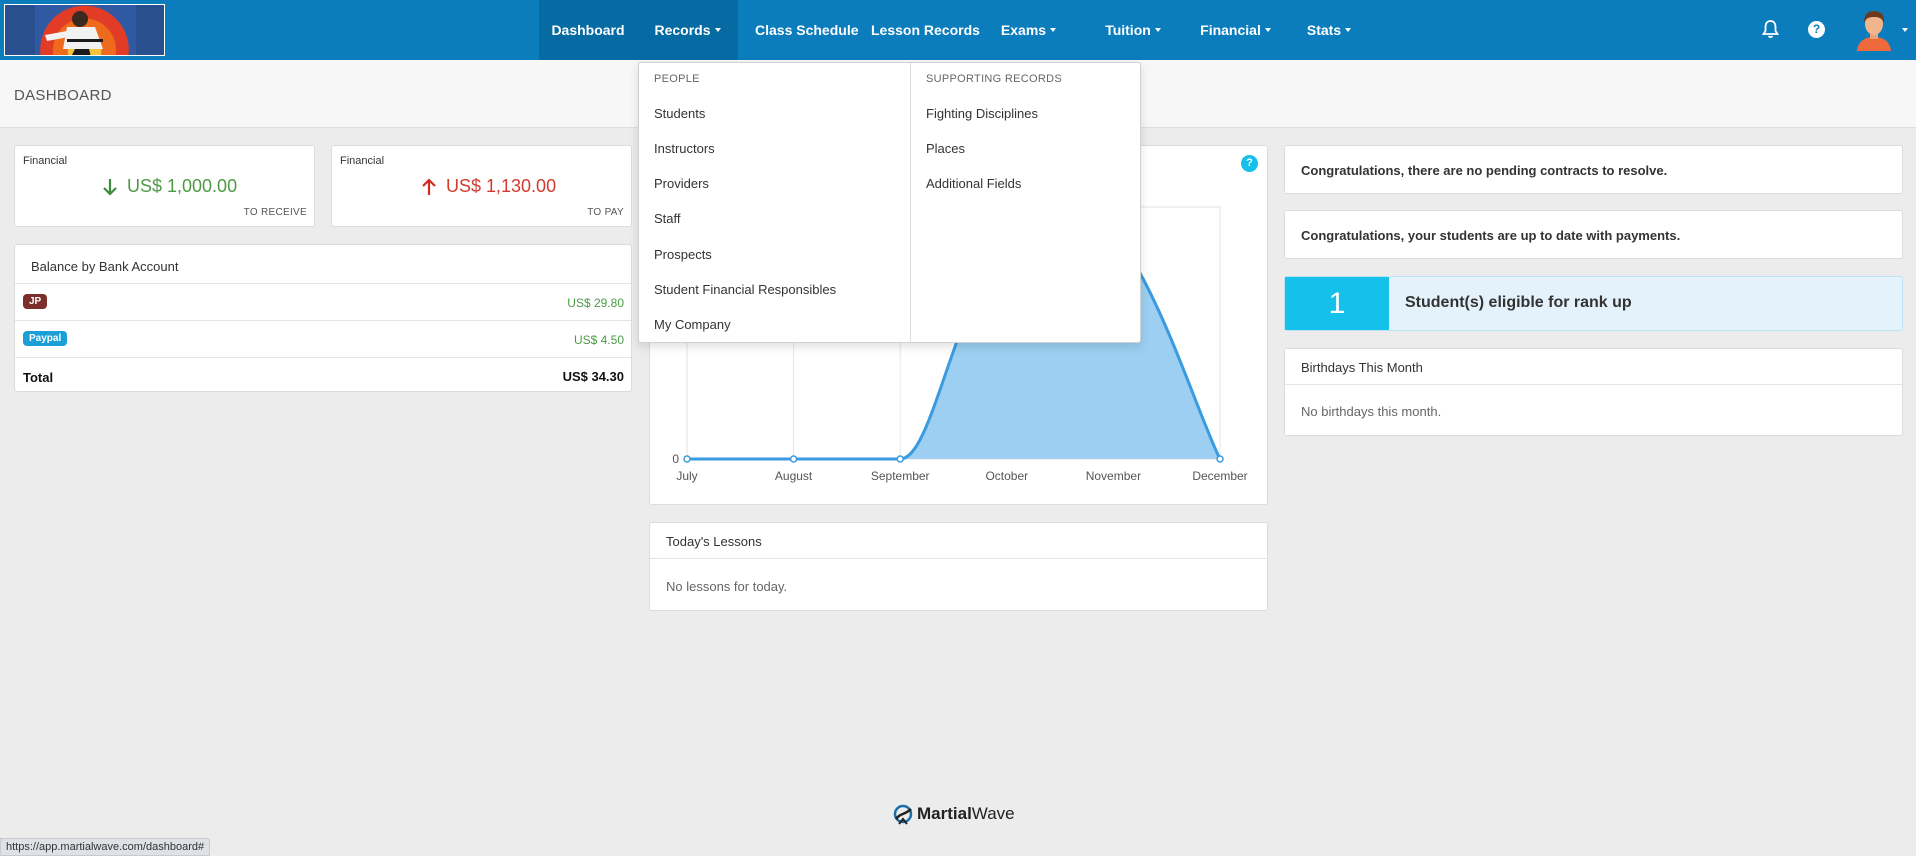 This screenshot has height=856, width=1916. What do you see at coordinates (917, 30) in the screenshot?
I see `nav-lesson-records: Lesson Records` at bounding box center [917, 30].